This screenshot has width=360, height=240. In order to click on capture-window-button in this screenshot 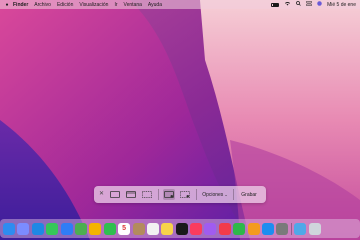, I will do `click(131, 194)`.